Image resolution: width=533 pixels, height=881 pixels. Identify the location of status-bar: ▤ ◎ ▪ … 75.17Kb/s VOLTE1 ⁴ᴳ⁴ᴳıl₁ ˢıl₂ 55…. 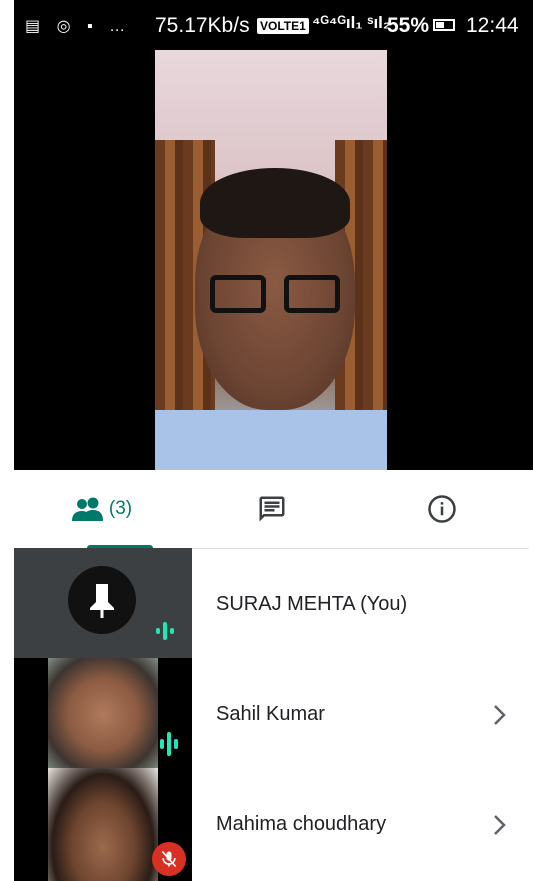
(266, 25).